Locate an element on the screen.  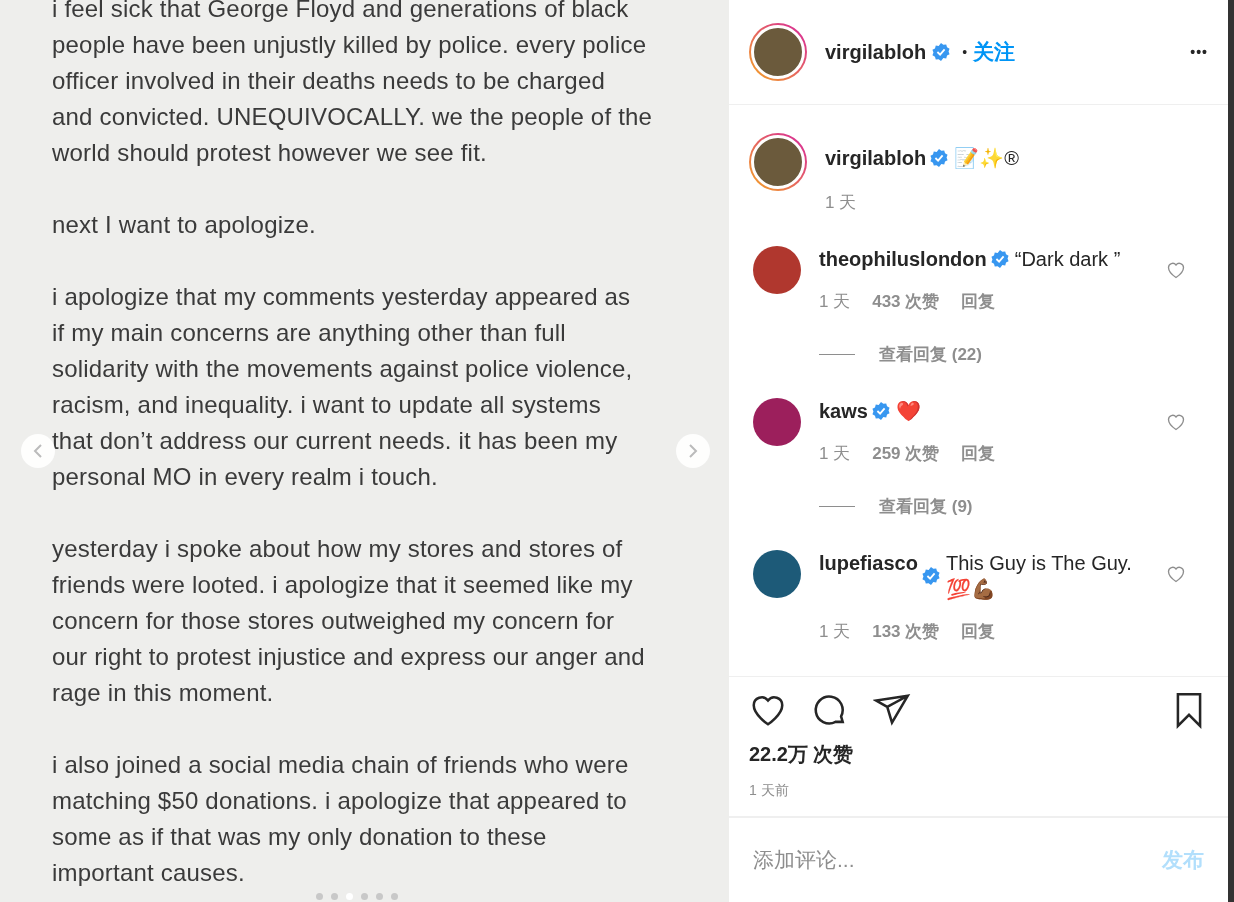
username: lupefiasco is located at coordinates (868, 563).